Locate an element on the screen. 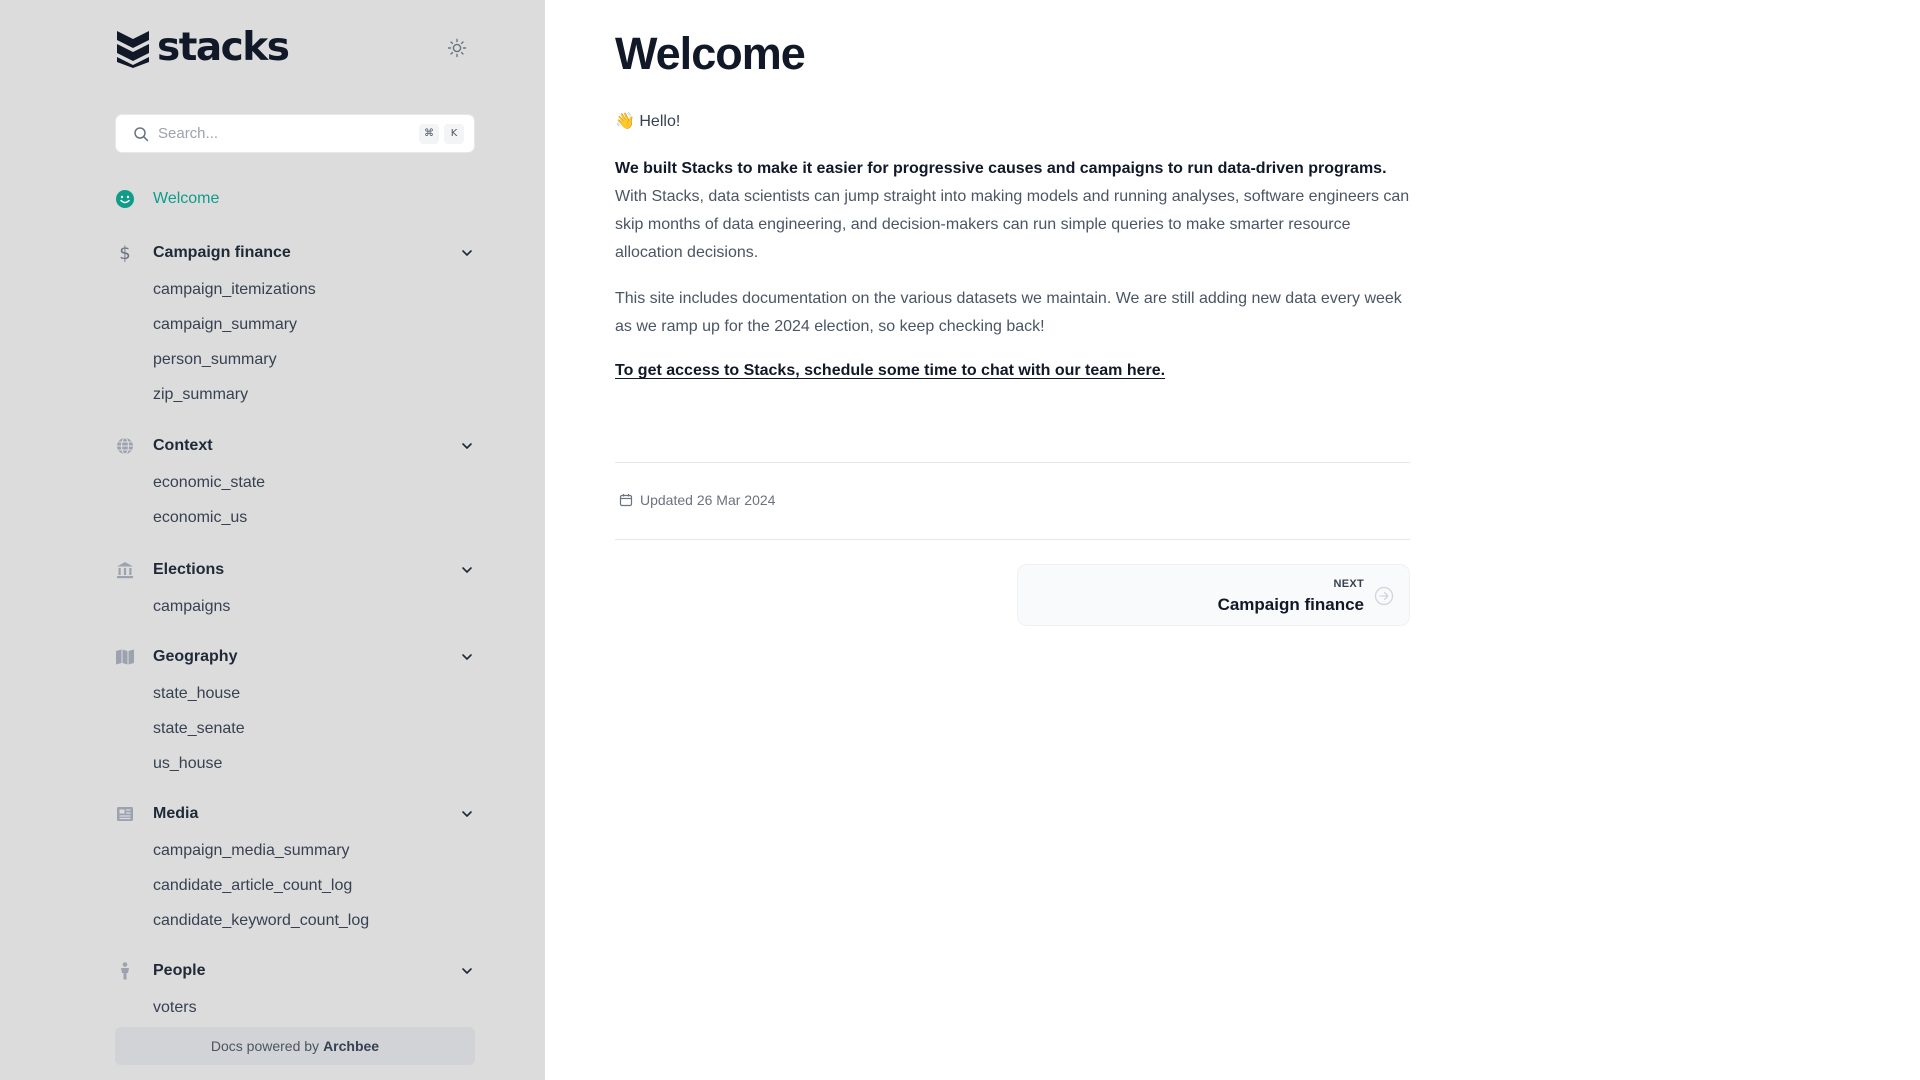 The height and width of the screenshot is (1080, 1920). sidebar-section-people: People voters is located at coordinates (295, 991).